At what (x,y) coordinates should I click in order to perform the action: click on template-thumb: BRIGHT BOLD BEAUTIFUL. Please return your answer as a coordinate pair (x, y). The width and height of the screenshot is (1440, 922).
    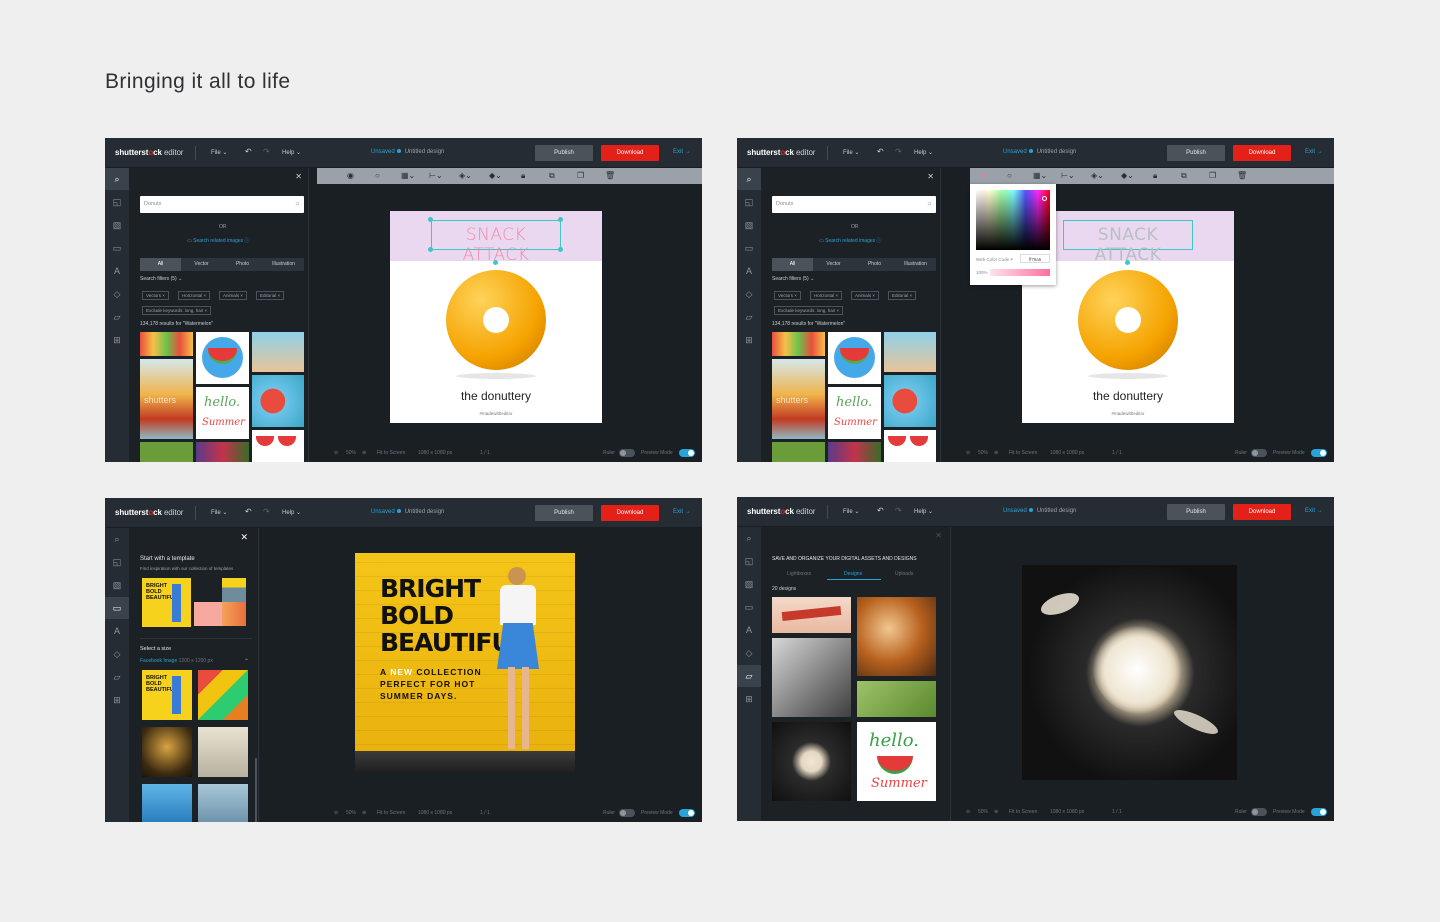
    Looking at the image, I should click on (166, 602).